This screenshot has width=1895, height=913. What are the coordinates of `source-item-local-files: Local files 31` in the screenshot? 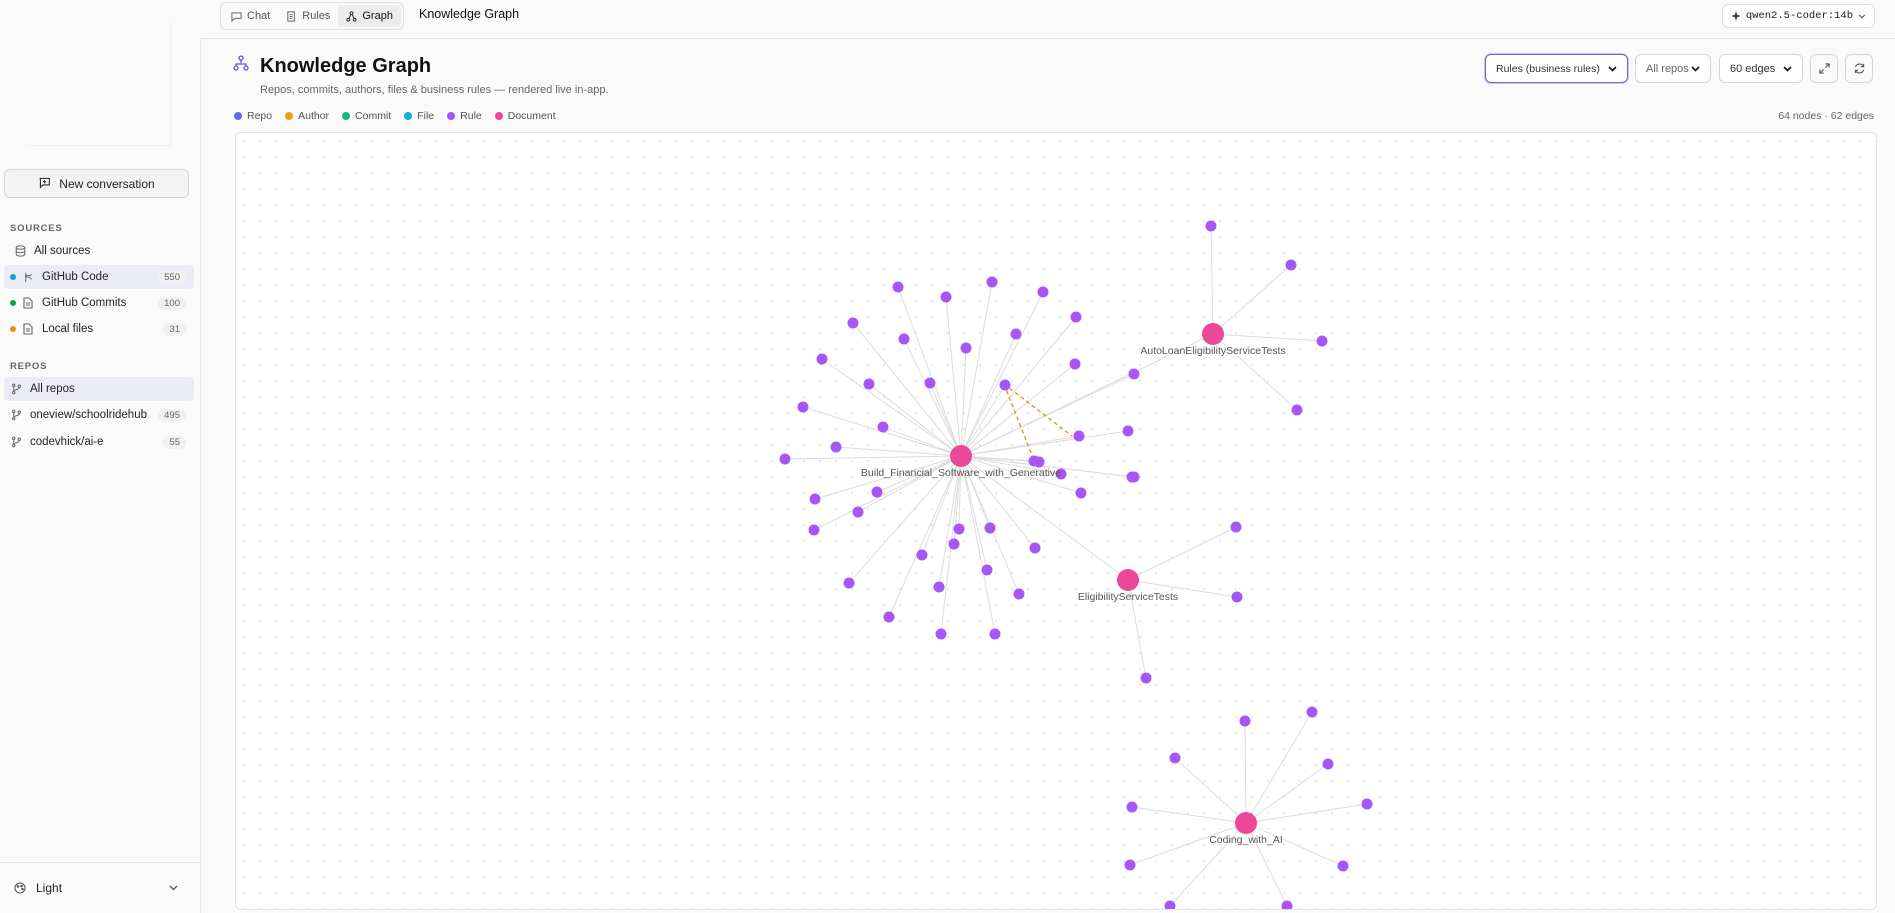 It's located at (99, 329).